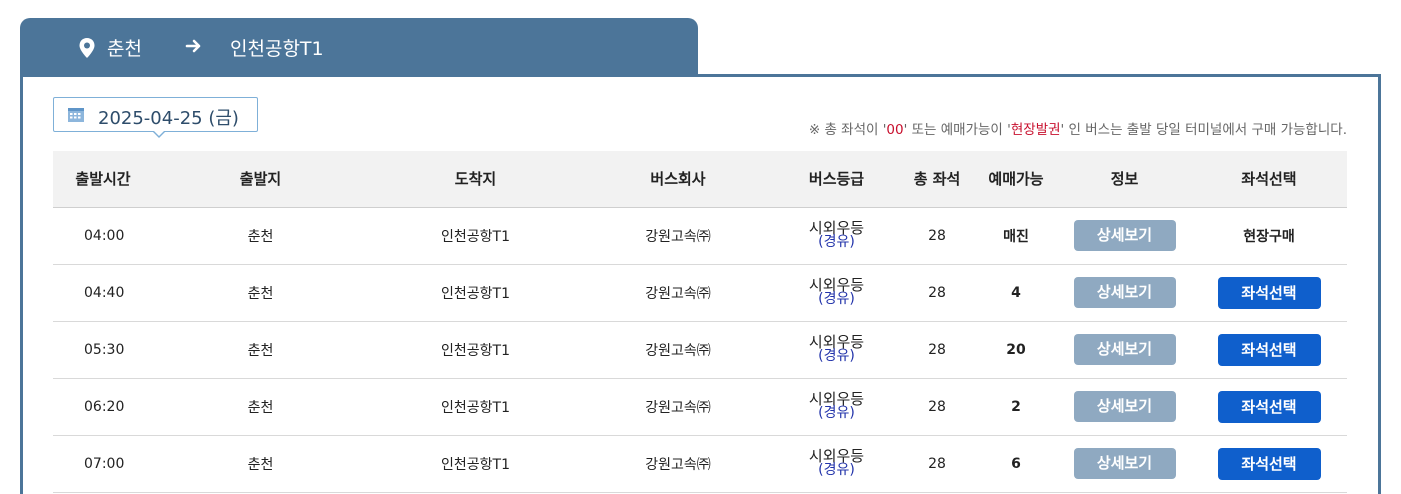 The width and height of the screenshot is (1401, 494). What do you see at coordinates (1269, 179) in the screenshot?
I see `header-seat-select: 좌석선택` at bounding box center [1269, 179].